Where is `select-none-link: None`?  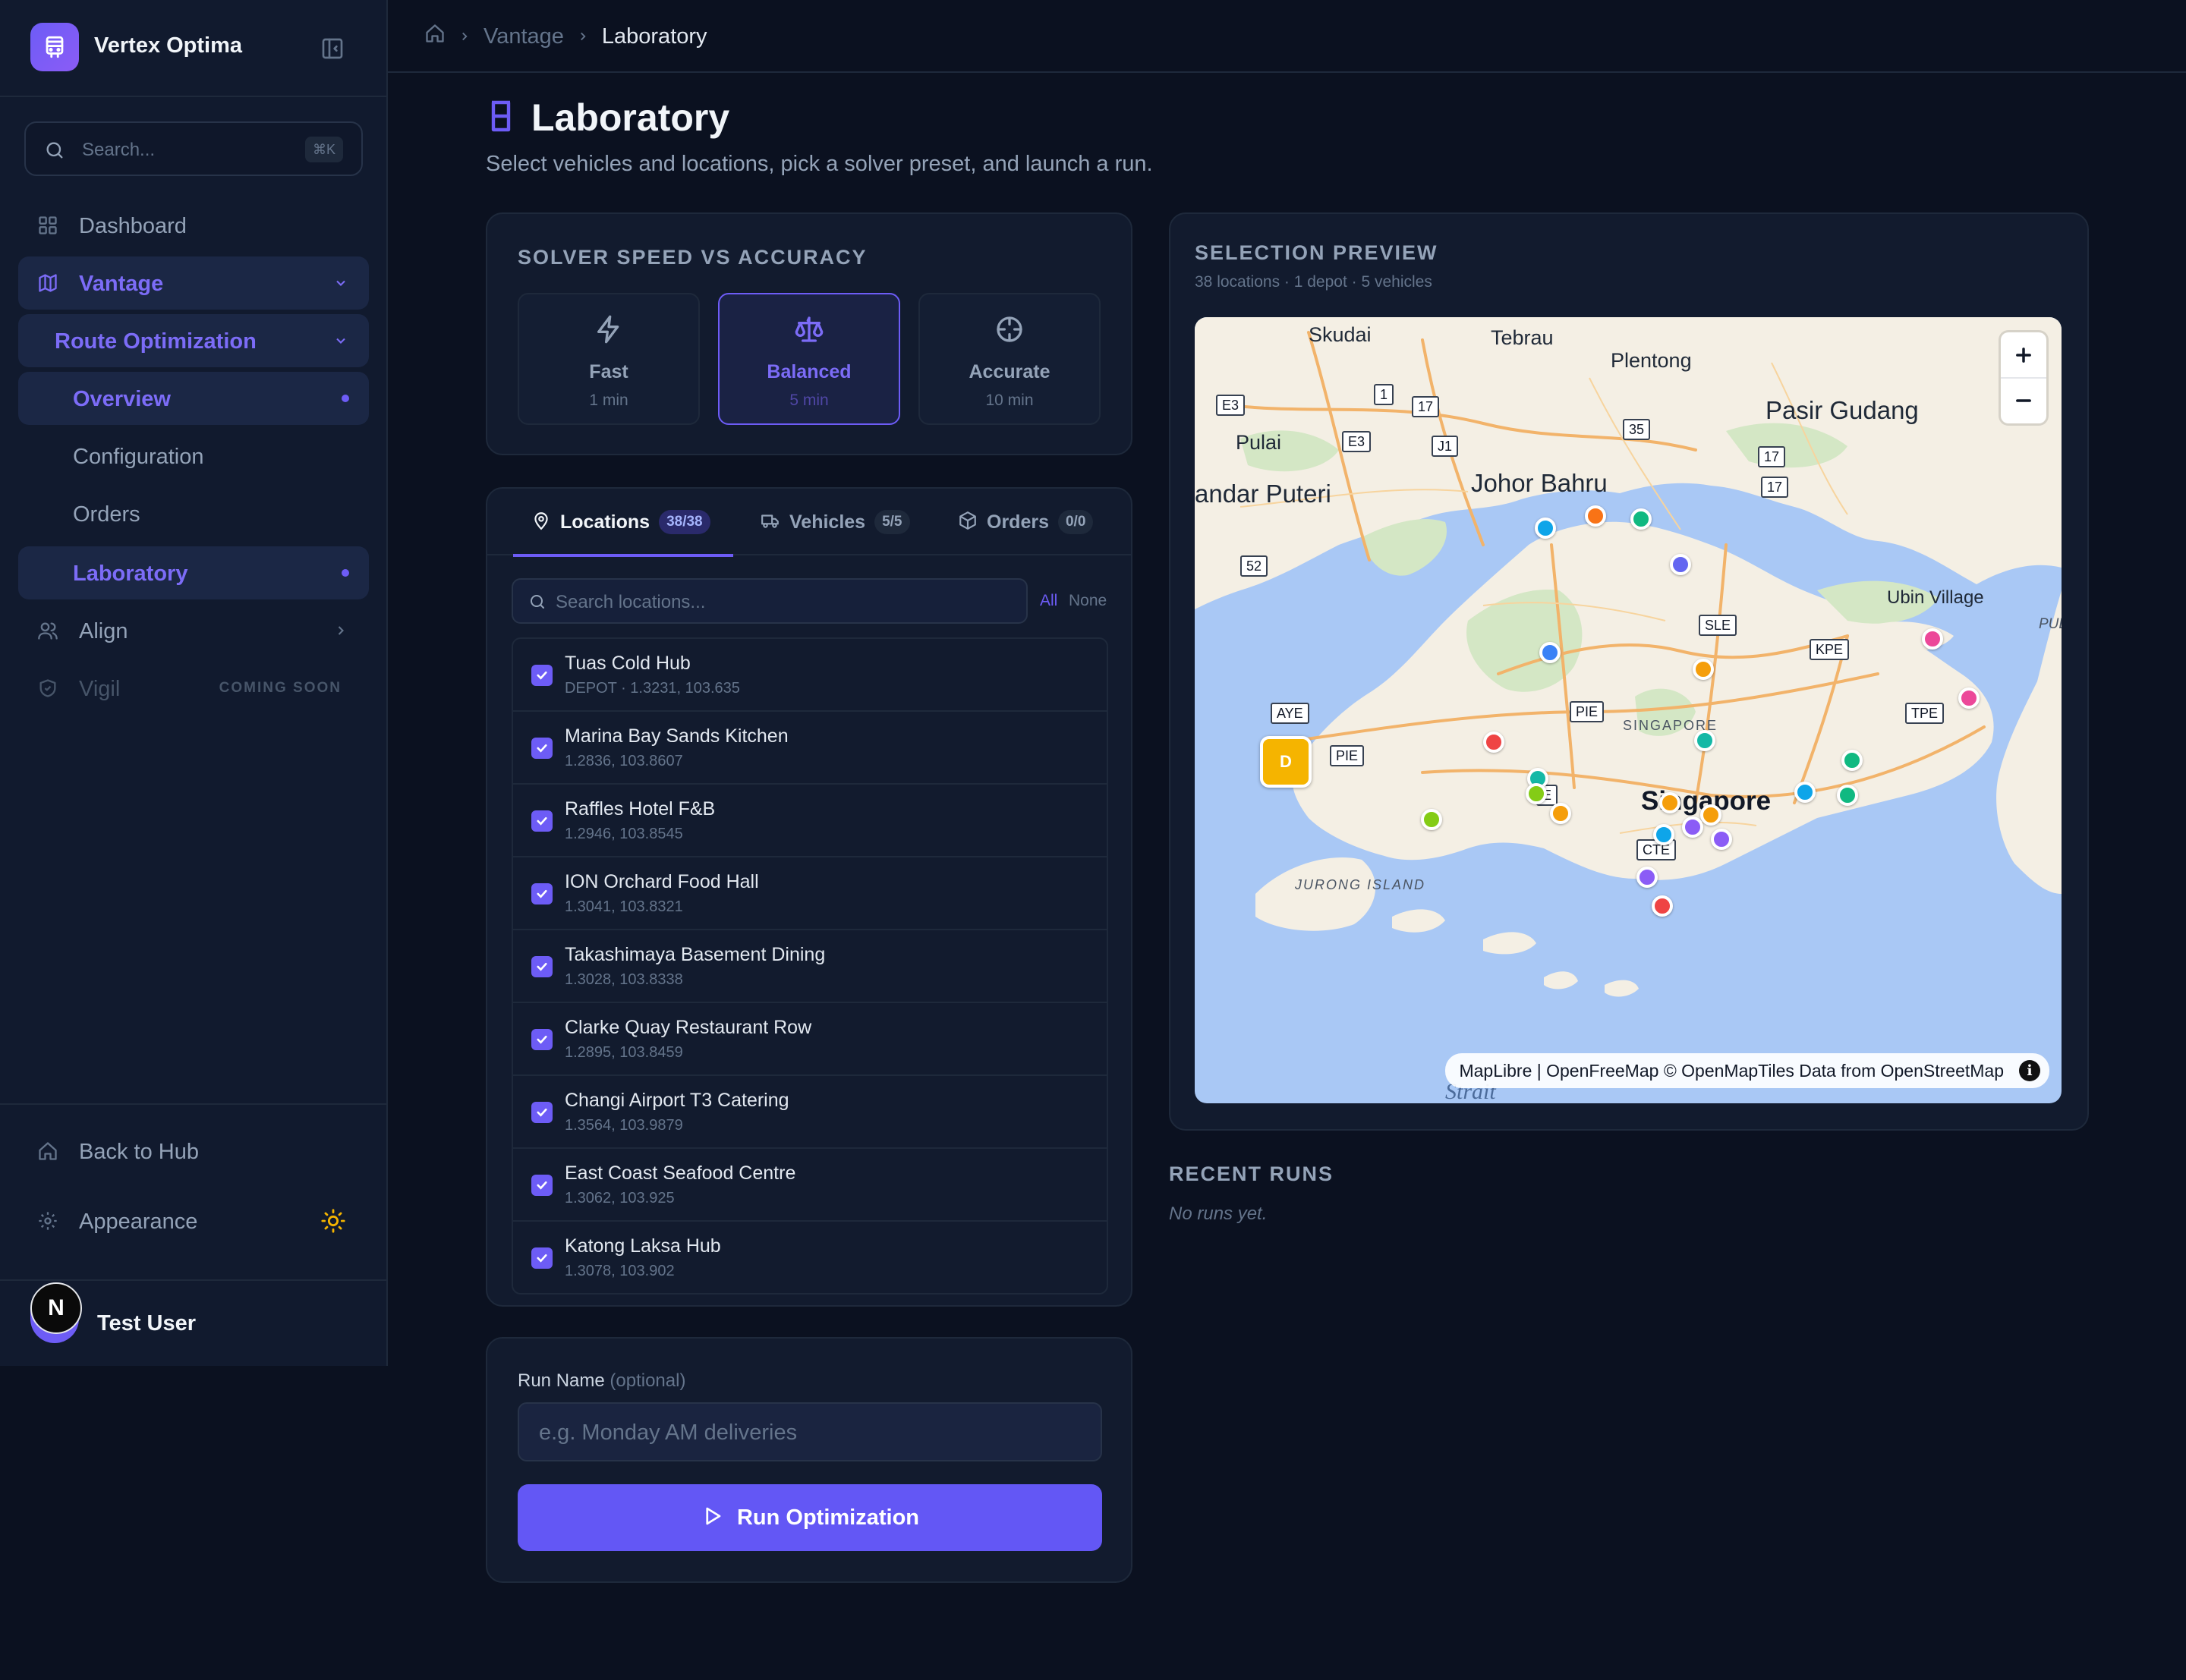 select-none-link: None is located at coordinates (1088, 601).